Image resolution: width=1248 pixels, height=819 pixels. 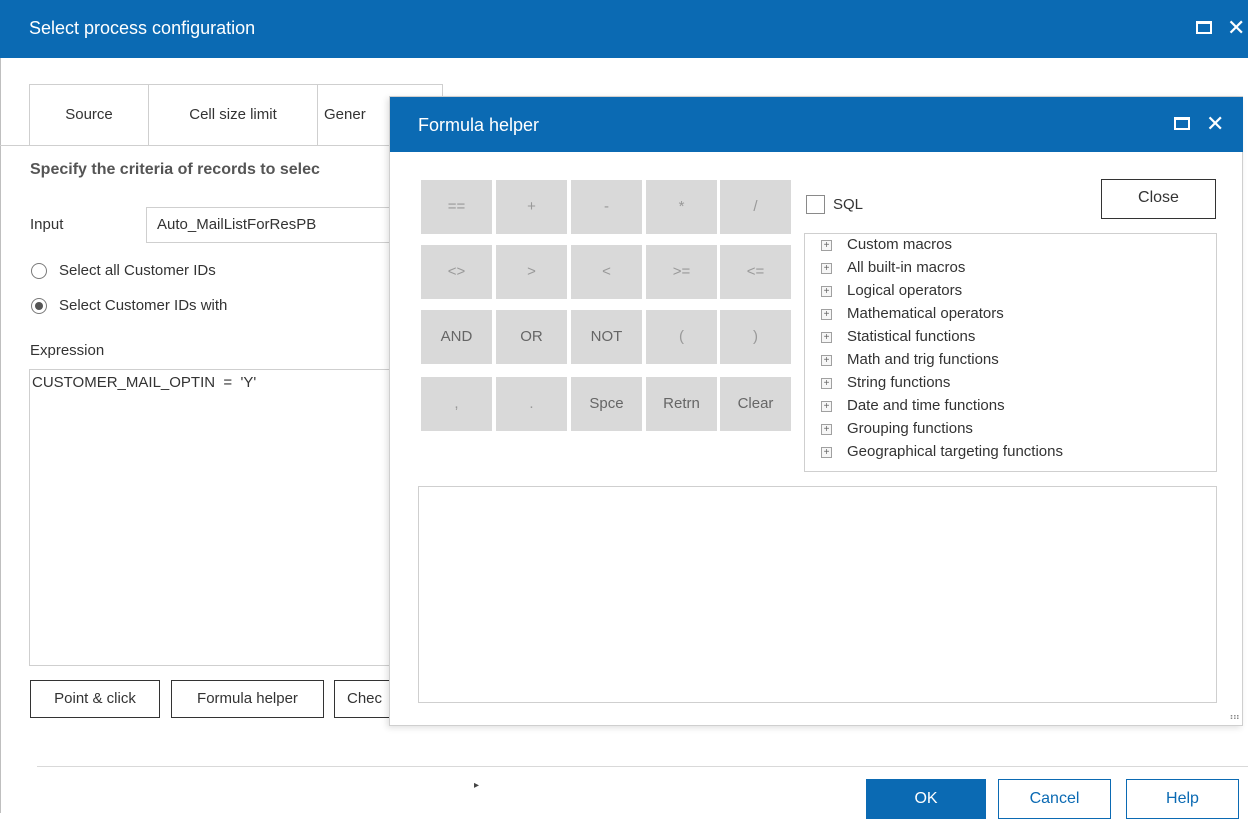 I want to click on op-not-equal-button: <>, so click(x=456, y=272).